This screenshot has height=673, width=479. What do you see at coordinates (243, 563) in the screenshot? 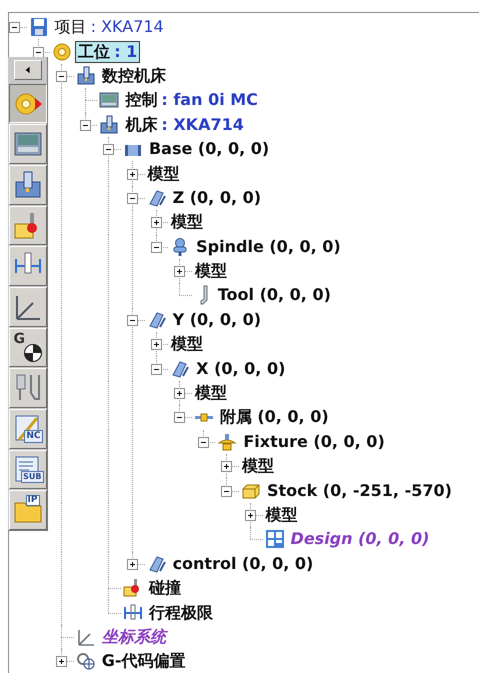
I see `node-label: control (0, 0, 0)` at bounding box center [243, 563].